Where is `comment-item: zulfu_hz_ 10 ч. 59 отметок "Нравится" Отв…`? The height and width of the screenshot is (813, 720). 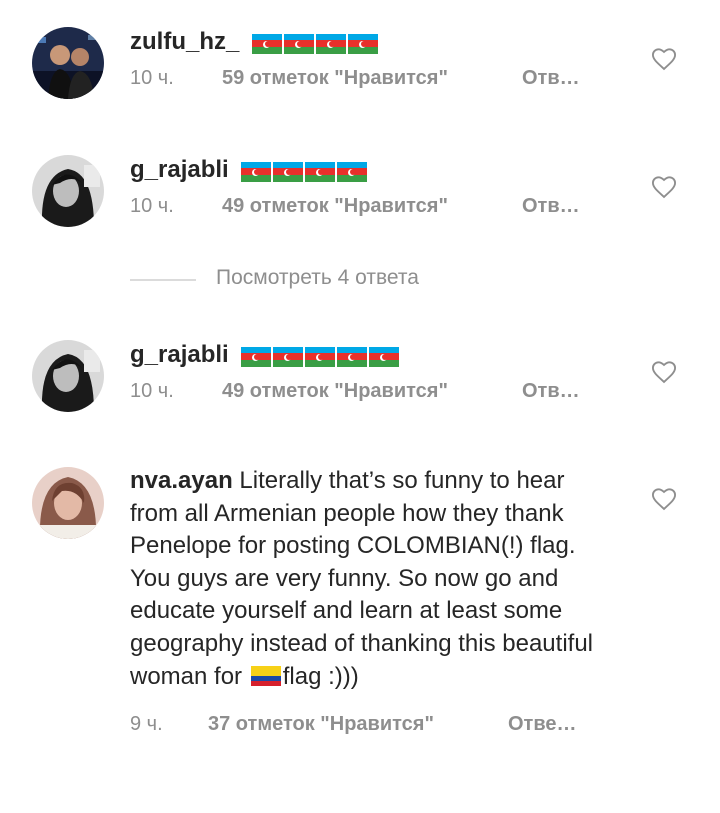 comment-item: zulfu_hz_ 10 ч. 59 отметок "Нравится" Отв… is located at coordinates (360, 75).